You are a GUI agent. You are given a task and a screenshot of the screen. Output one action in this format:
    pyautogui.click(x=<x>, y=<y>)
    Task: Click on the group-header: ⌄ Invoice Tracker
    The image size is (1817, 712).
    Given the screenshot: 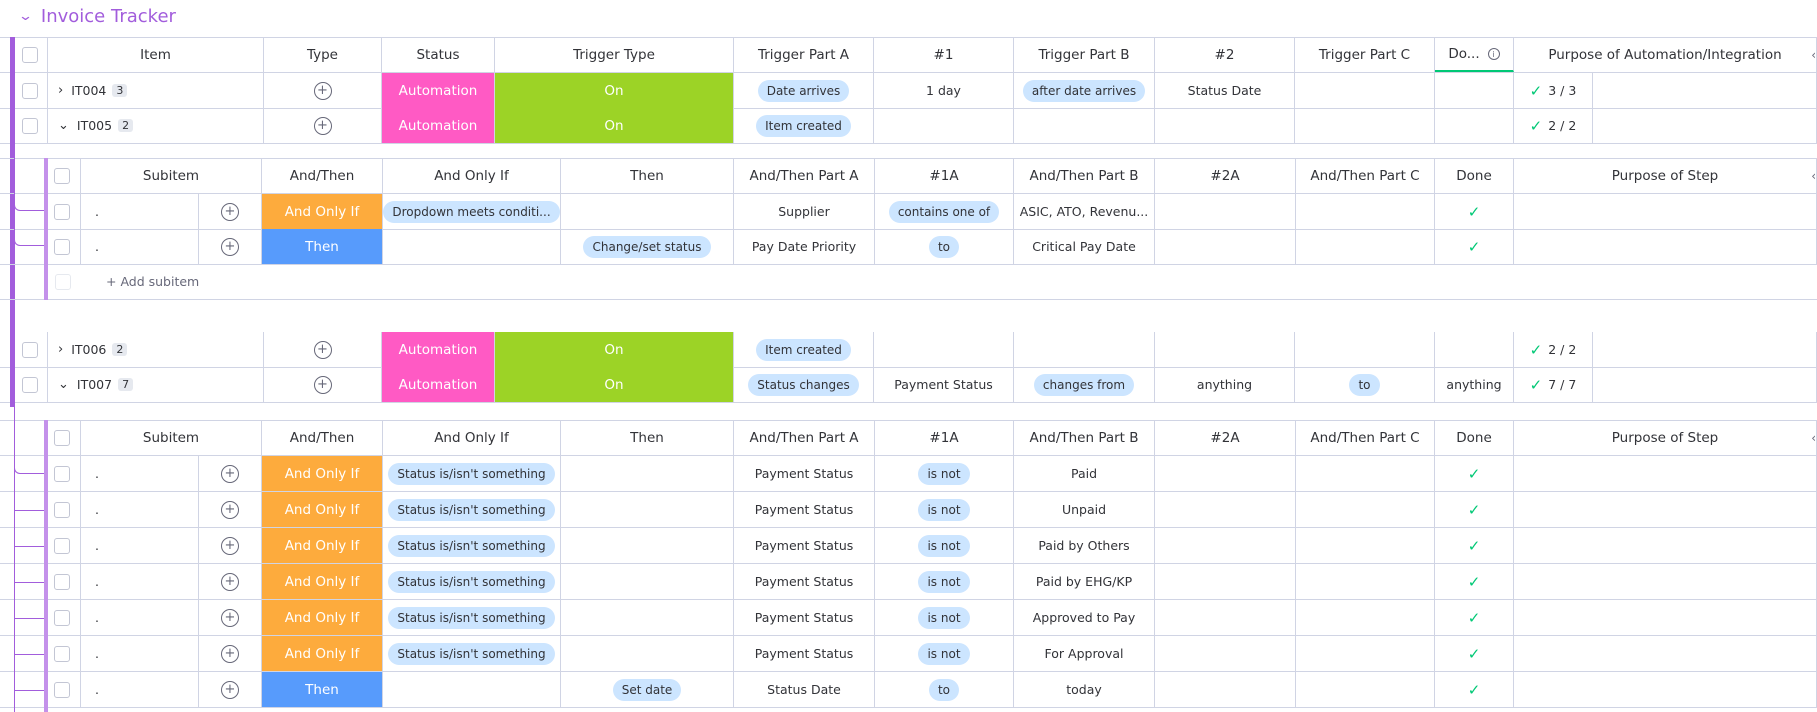 What is the action you would take?
    pyautogui.click(x=97, y=16)
    